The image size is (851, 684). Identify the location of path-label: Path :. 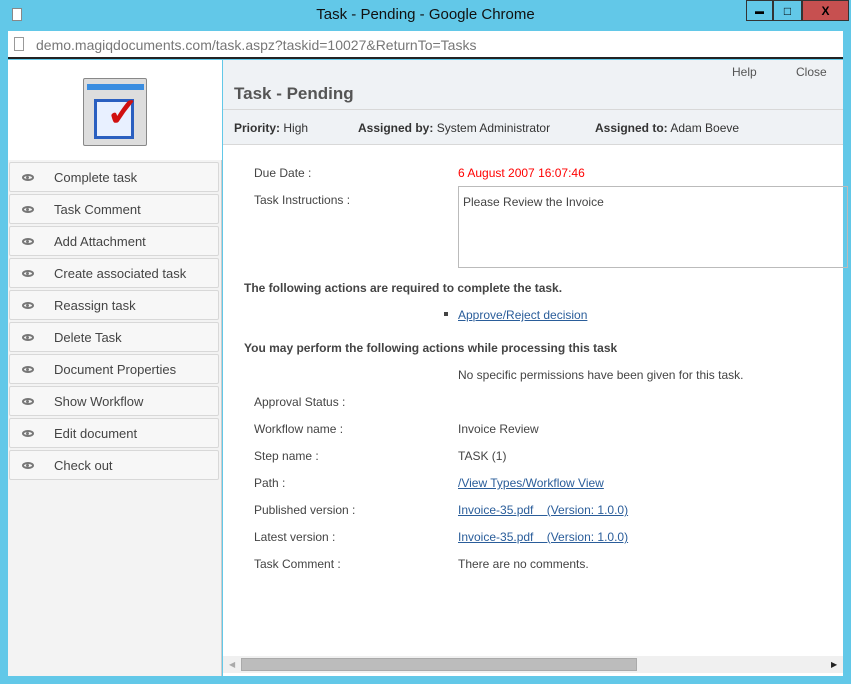
(270, 483).